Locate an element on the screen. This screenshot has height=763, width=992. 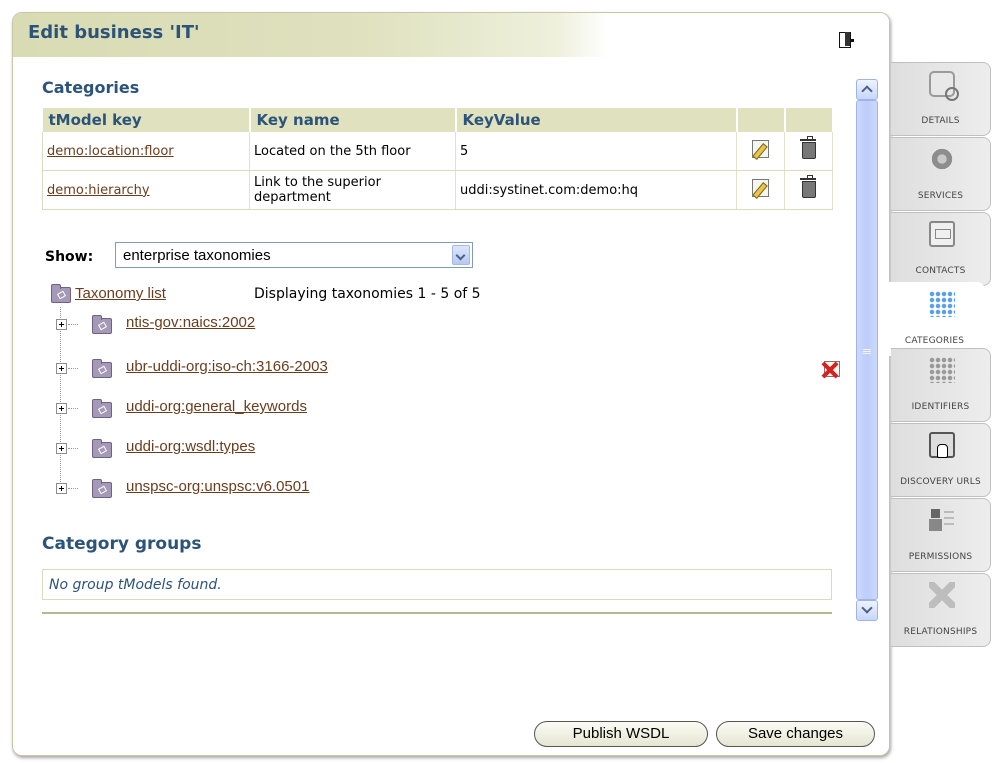
show-label: Show: is located at coordinates (69, 257).